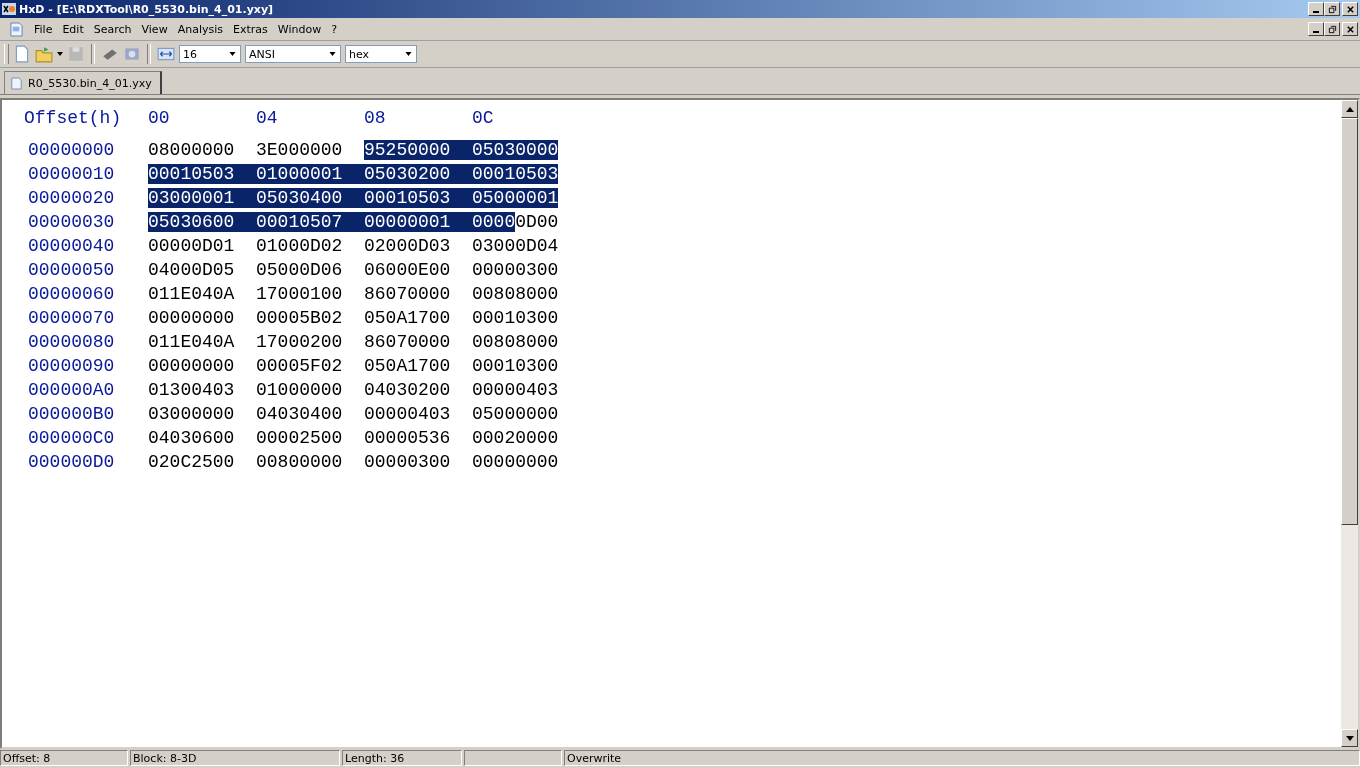  I want to click on menu-item: Window, so click(299, 29).